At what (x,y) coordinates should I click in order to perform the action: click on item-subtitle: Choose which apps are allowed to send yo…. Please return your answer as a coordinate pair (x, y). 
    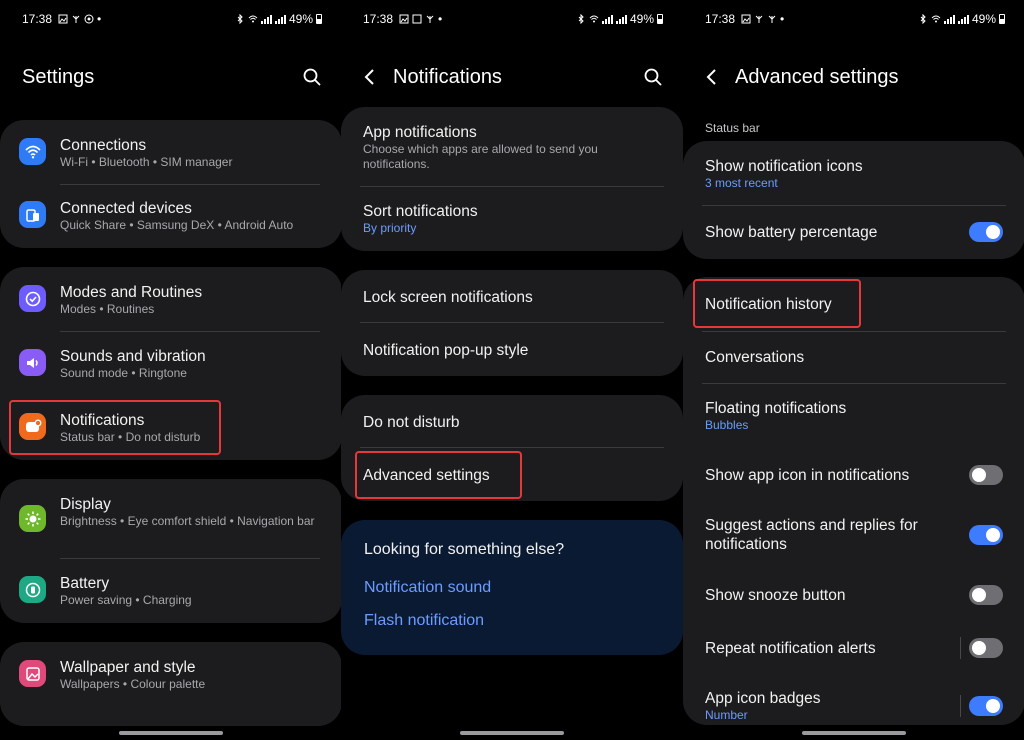
    Looking at the image, I should click on (480, 156).